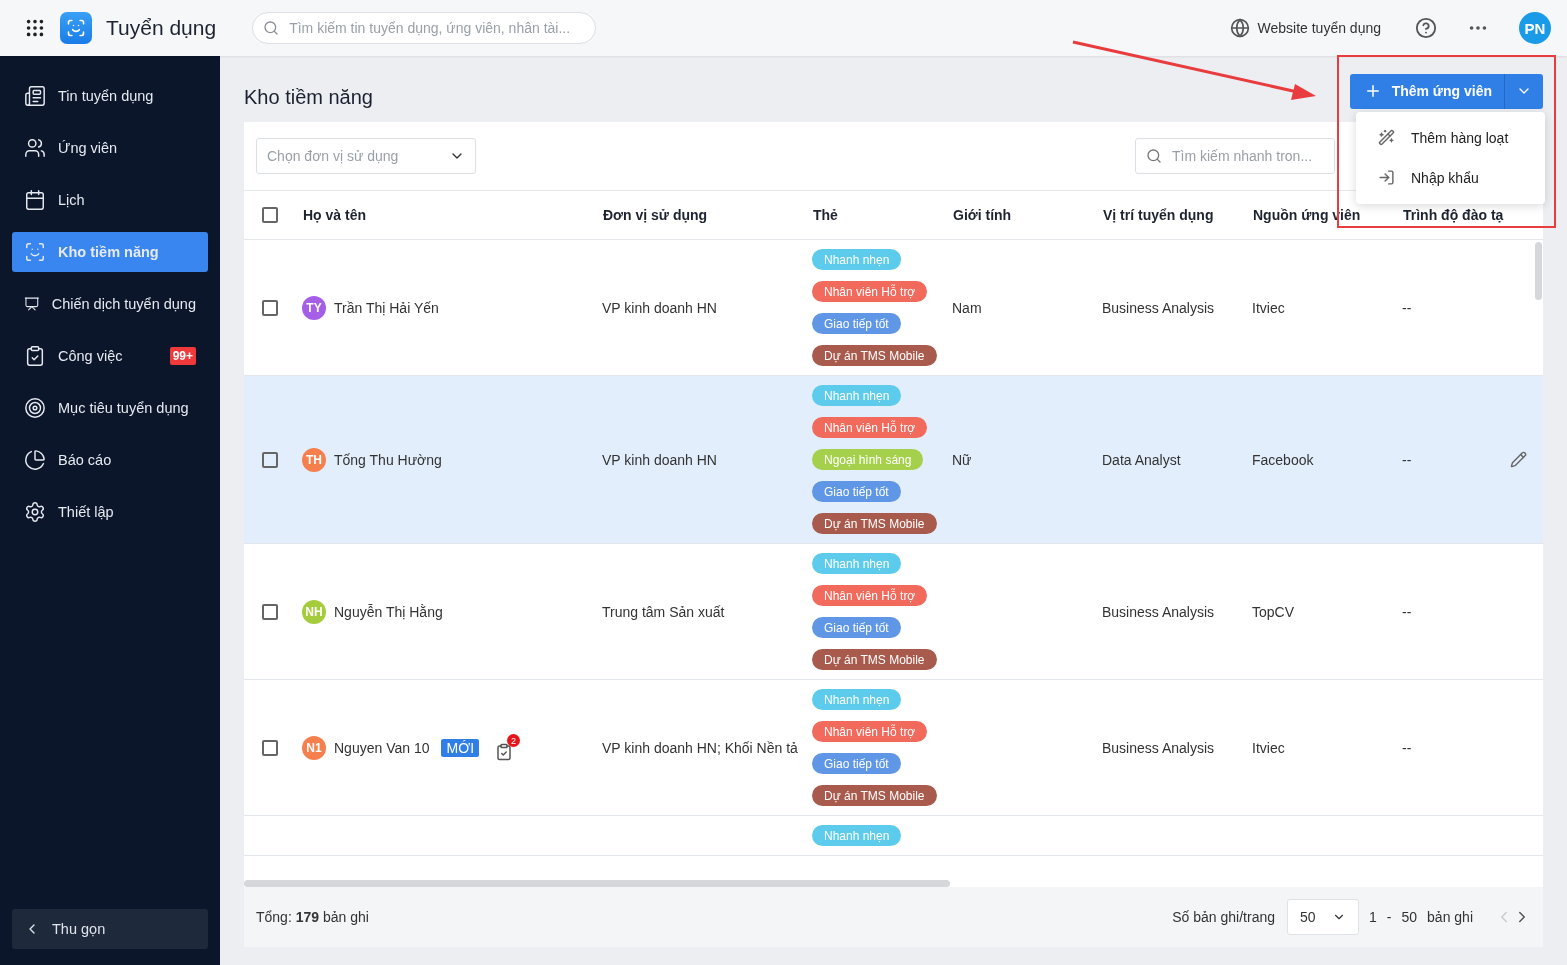 This screenshot has height=965, width=1567. I want to click on count-badge: 99+, so click(182, 356).